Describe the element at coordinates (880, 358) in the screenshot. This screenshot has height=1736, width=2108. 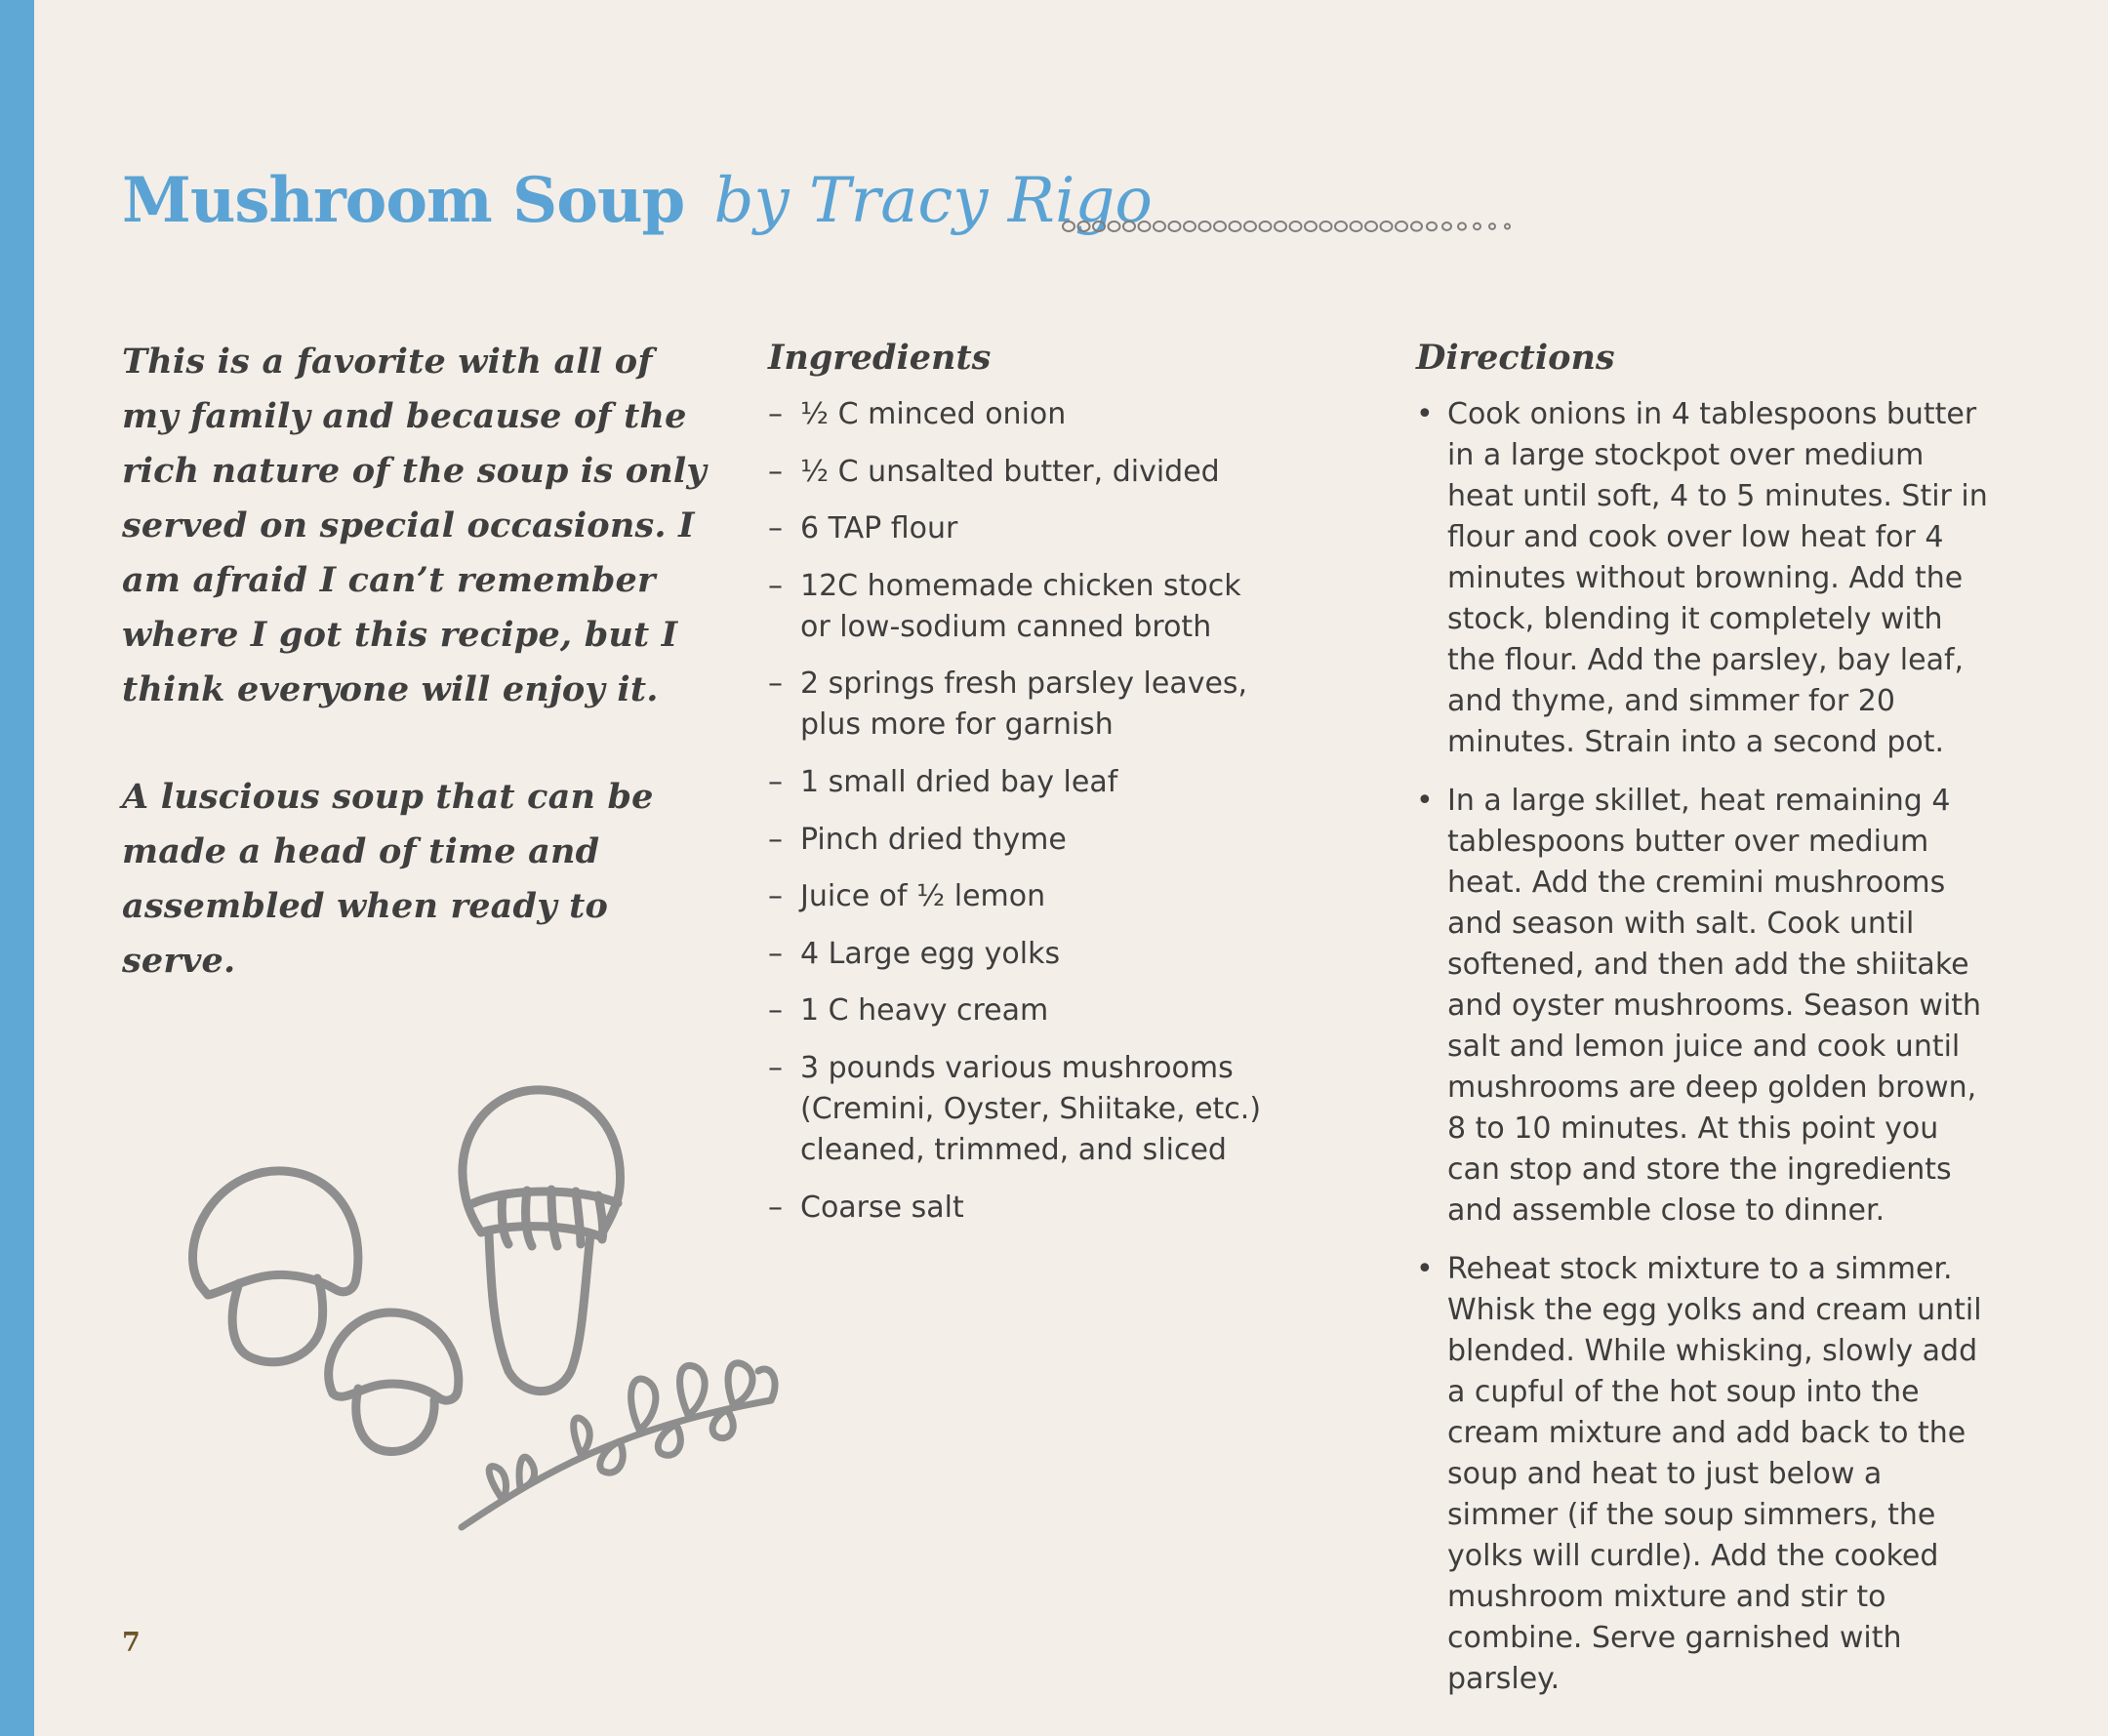
I see `ingredients-heading: Ingredients` at that location.